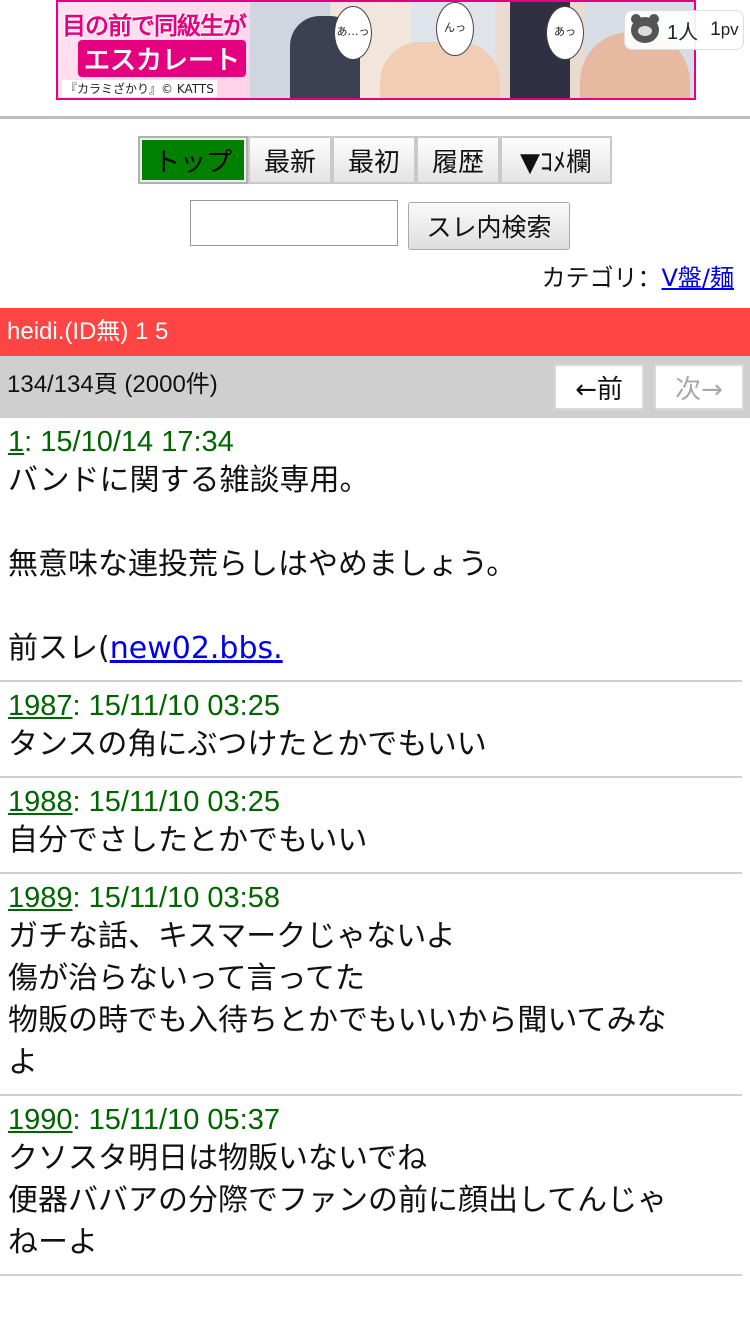 This screenshot has width=750, height=1334. What do you see at coordinates (196, 648) in the screenshot?
I see `post-link: new02.bbs.` at bounding box center [196, 648].